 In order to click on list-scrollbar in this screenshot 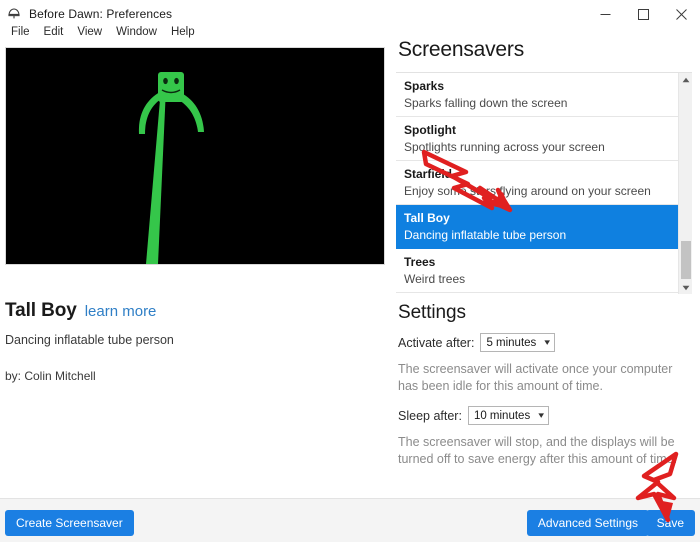, I will do `click(685, 183)`.